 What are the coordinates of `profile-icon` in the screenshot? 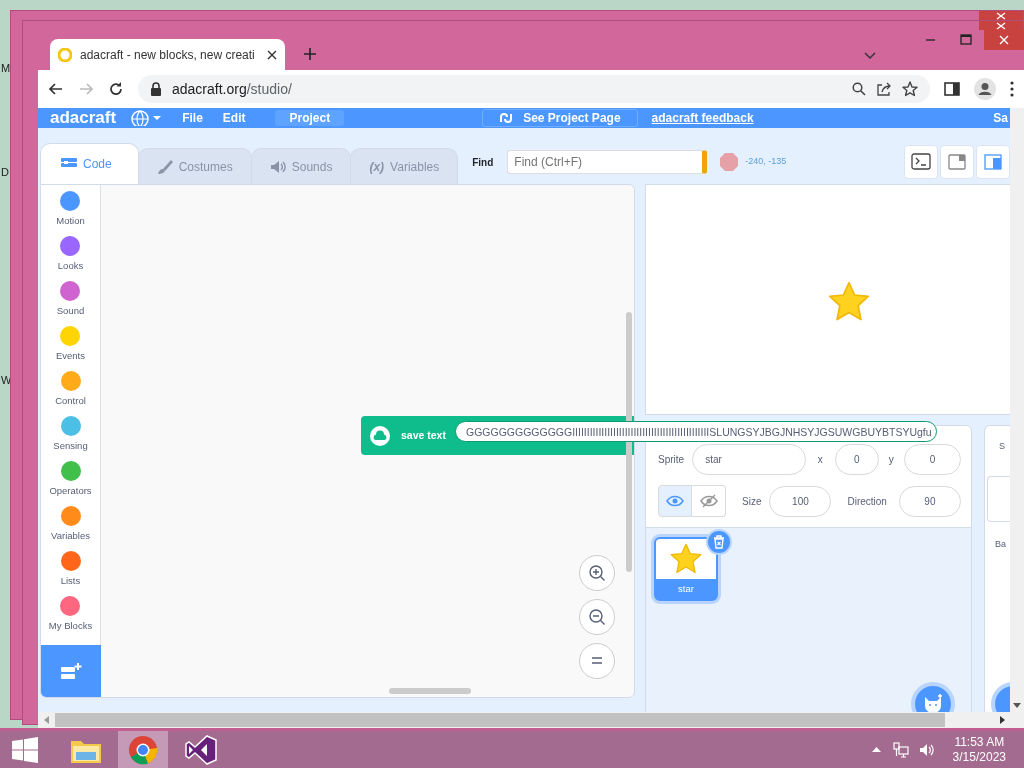 It's located at (985, 89).